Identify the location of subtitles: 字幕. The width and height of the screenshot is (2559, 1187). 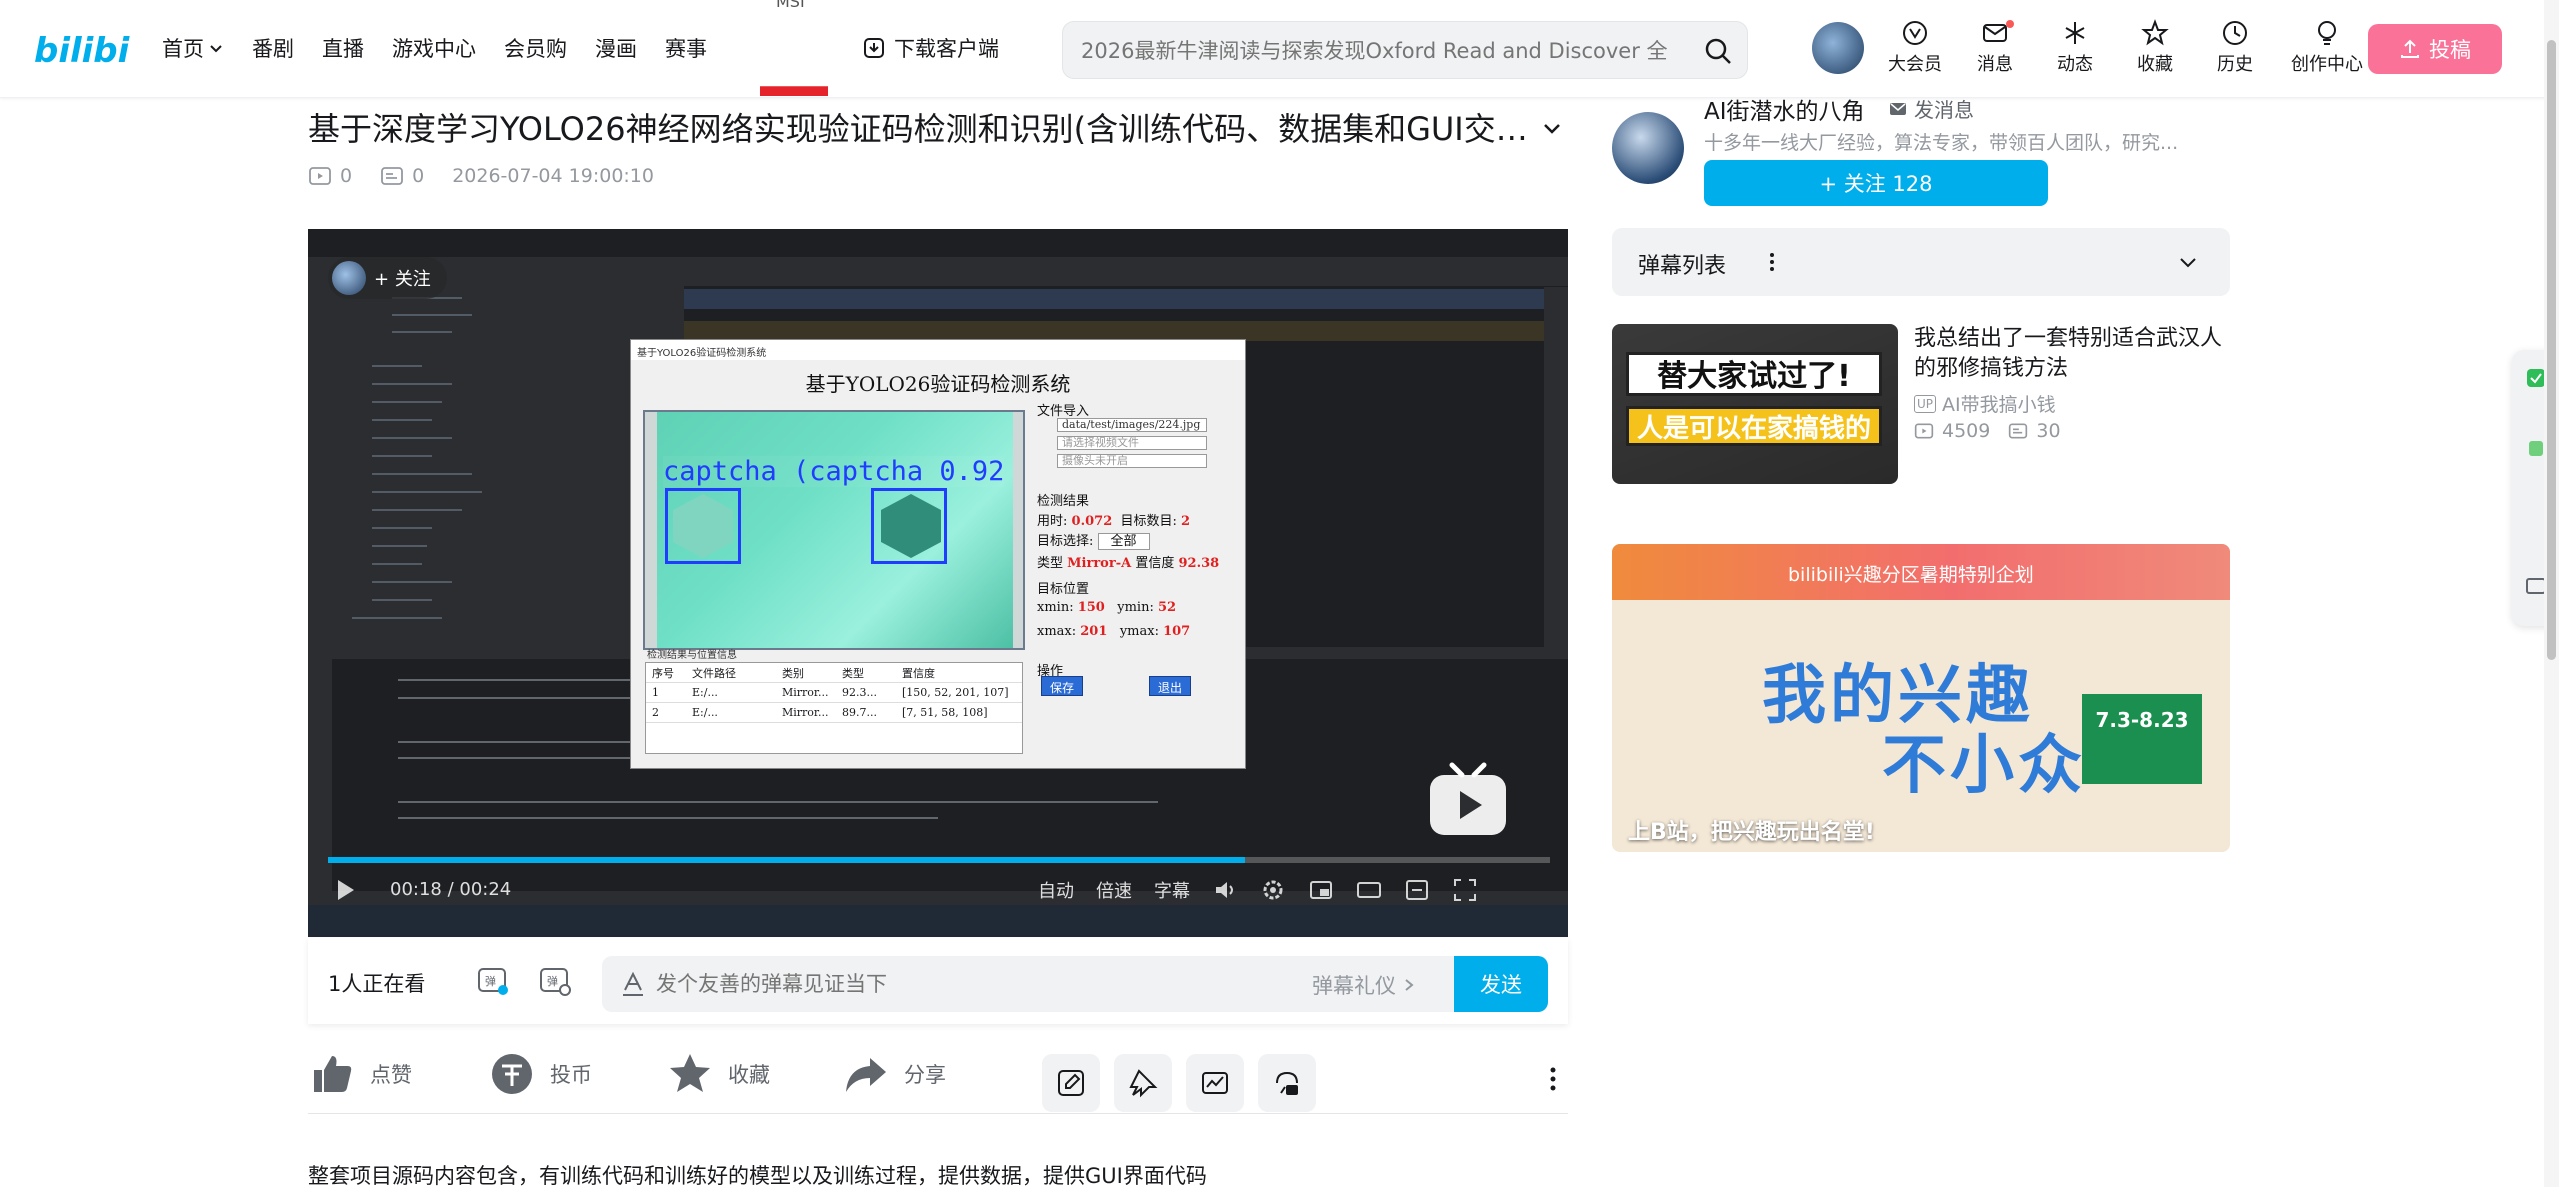
(1172, 890).